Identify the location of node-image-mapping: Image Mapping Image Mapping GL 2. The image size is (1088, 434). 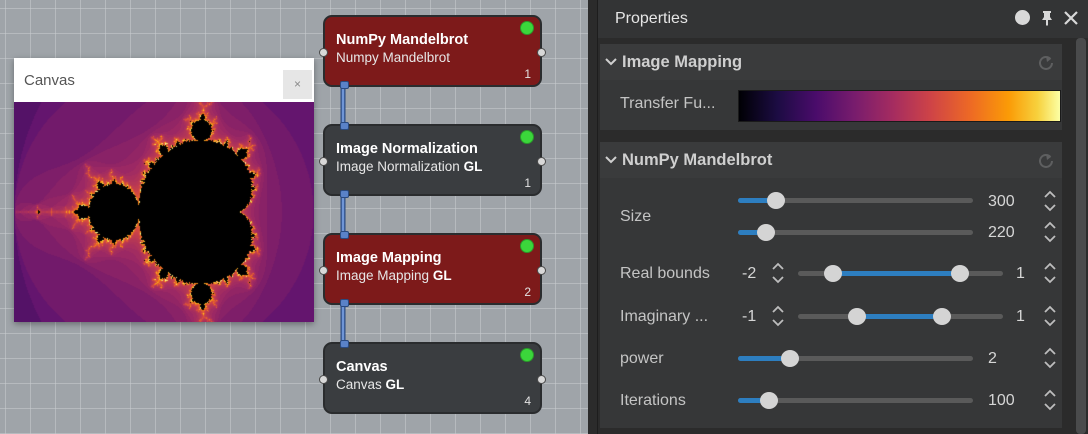
(432, 269).